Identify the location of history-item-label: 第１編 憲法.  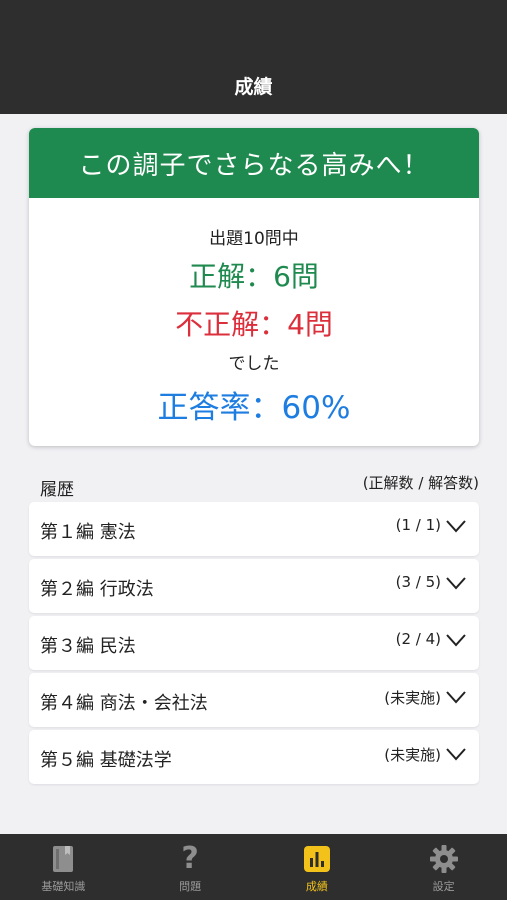
(88, 532).